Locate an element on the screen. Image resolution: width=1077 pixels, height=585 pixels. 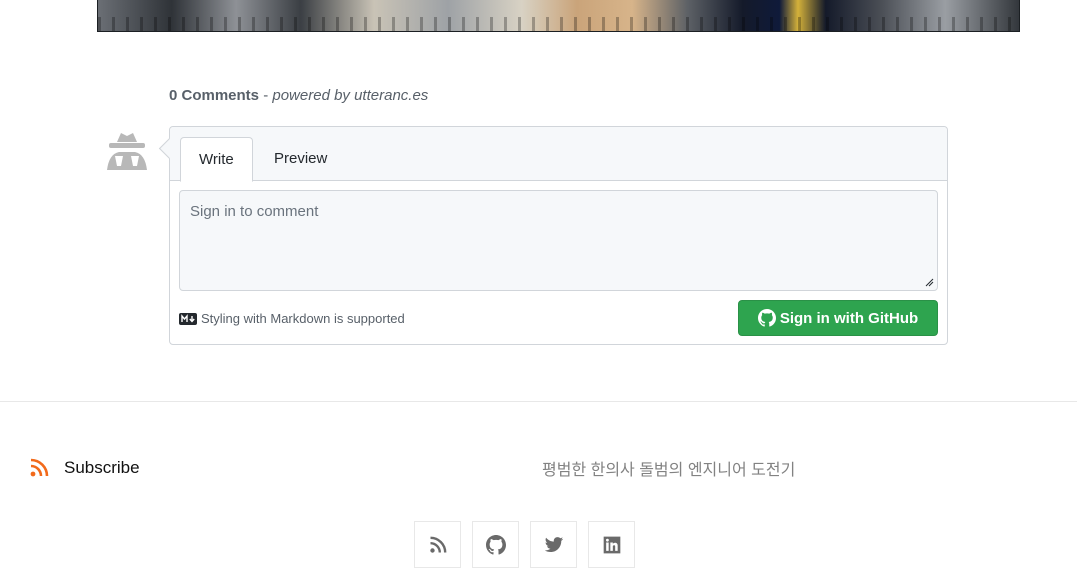
sign-in-button-label: Sign in with GitHub is located at coordinates (849, 318).